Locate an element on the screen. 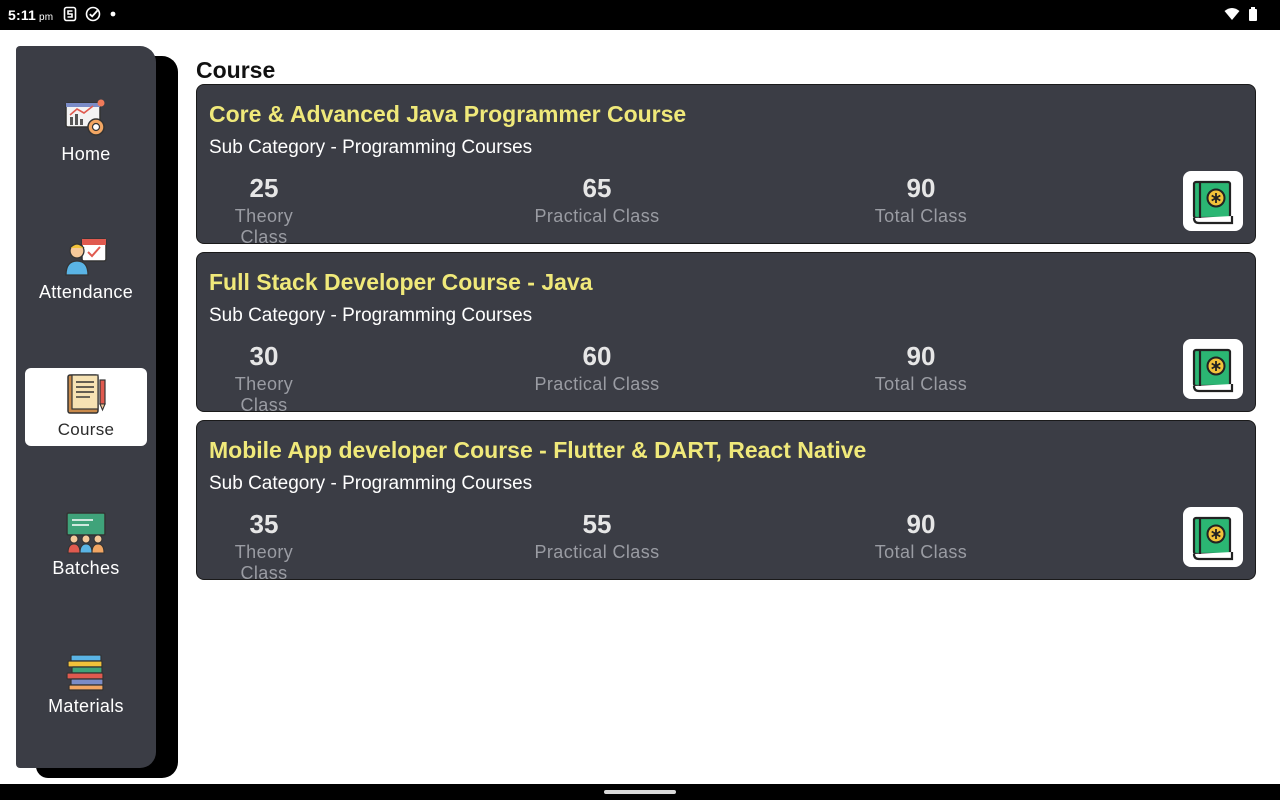 This screenshot has width=1280, height=800. status-time-value: 5:11 is located at coordinates (22, 15).